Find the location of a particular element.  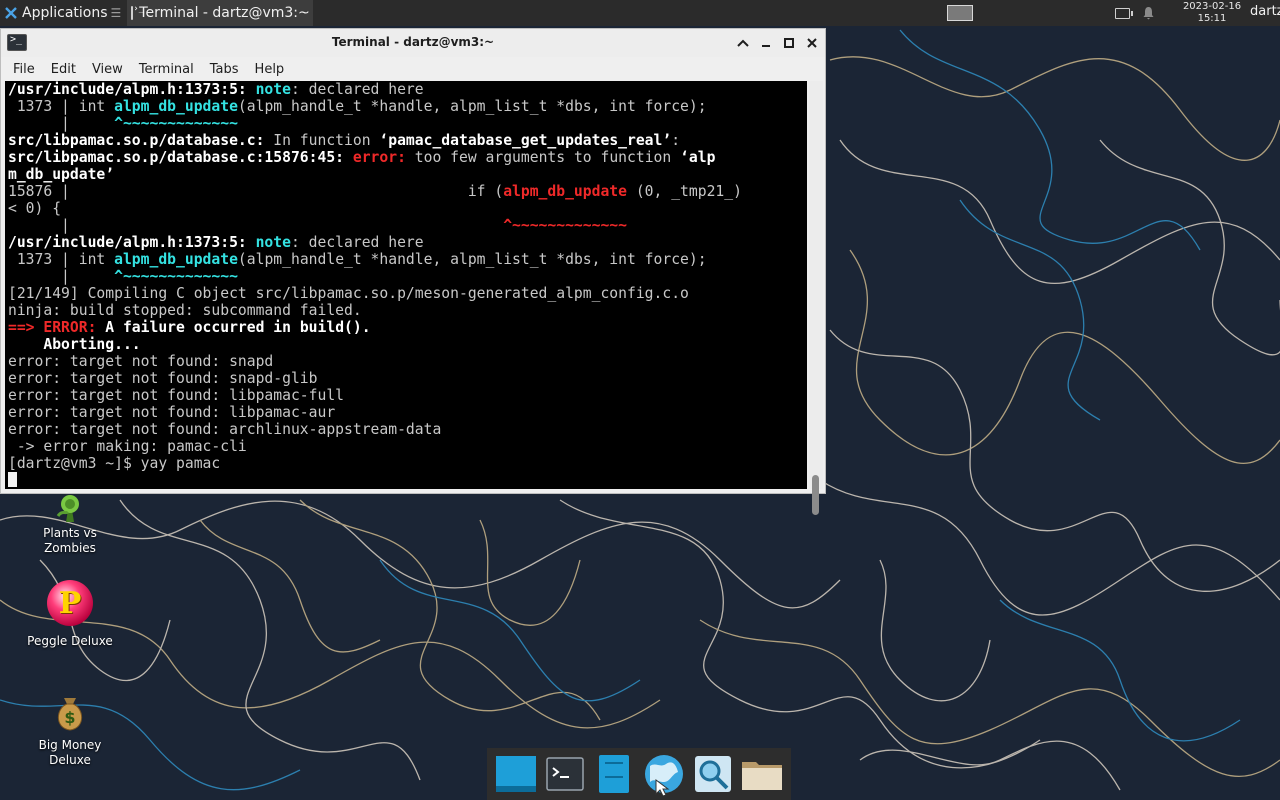

maximize-button is located at coordinates (789, 43).